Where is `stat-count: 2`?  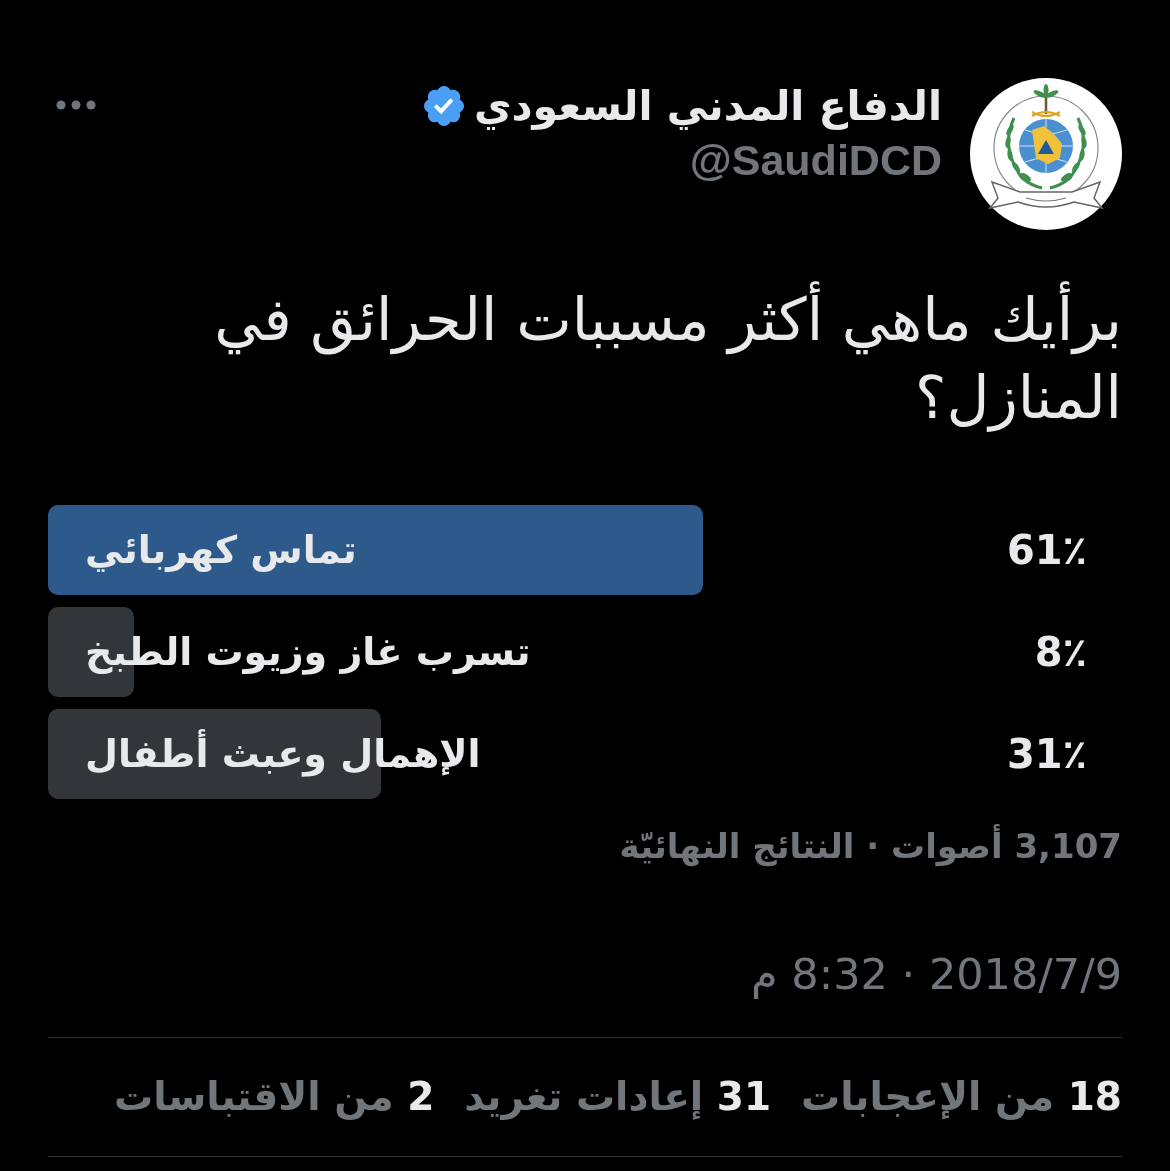
stat-count: 2 is located at coordinates (421, 1096).